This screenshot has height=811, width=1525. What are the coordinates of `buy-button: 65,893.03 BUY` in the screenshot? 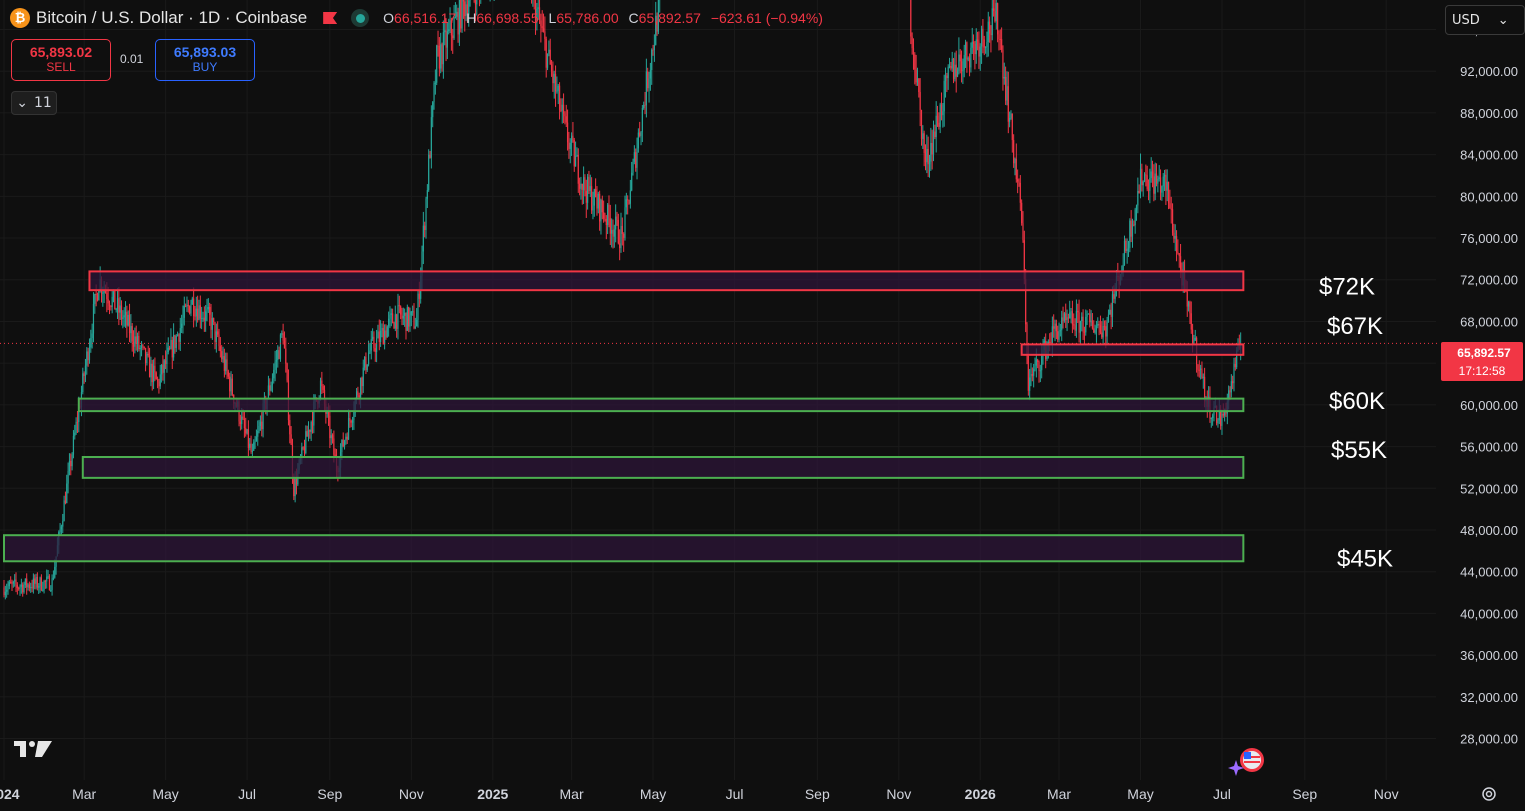 It's located at (205, 60).